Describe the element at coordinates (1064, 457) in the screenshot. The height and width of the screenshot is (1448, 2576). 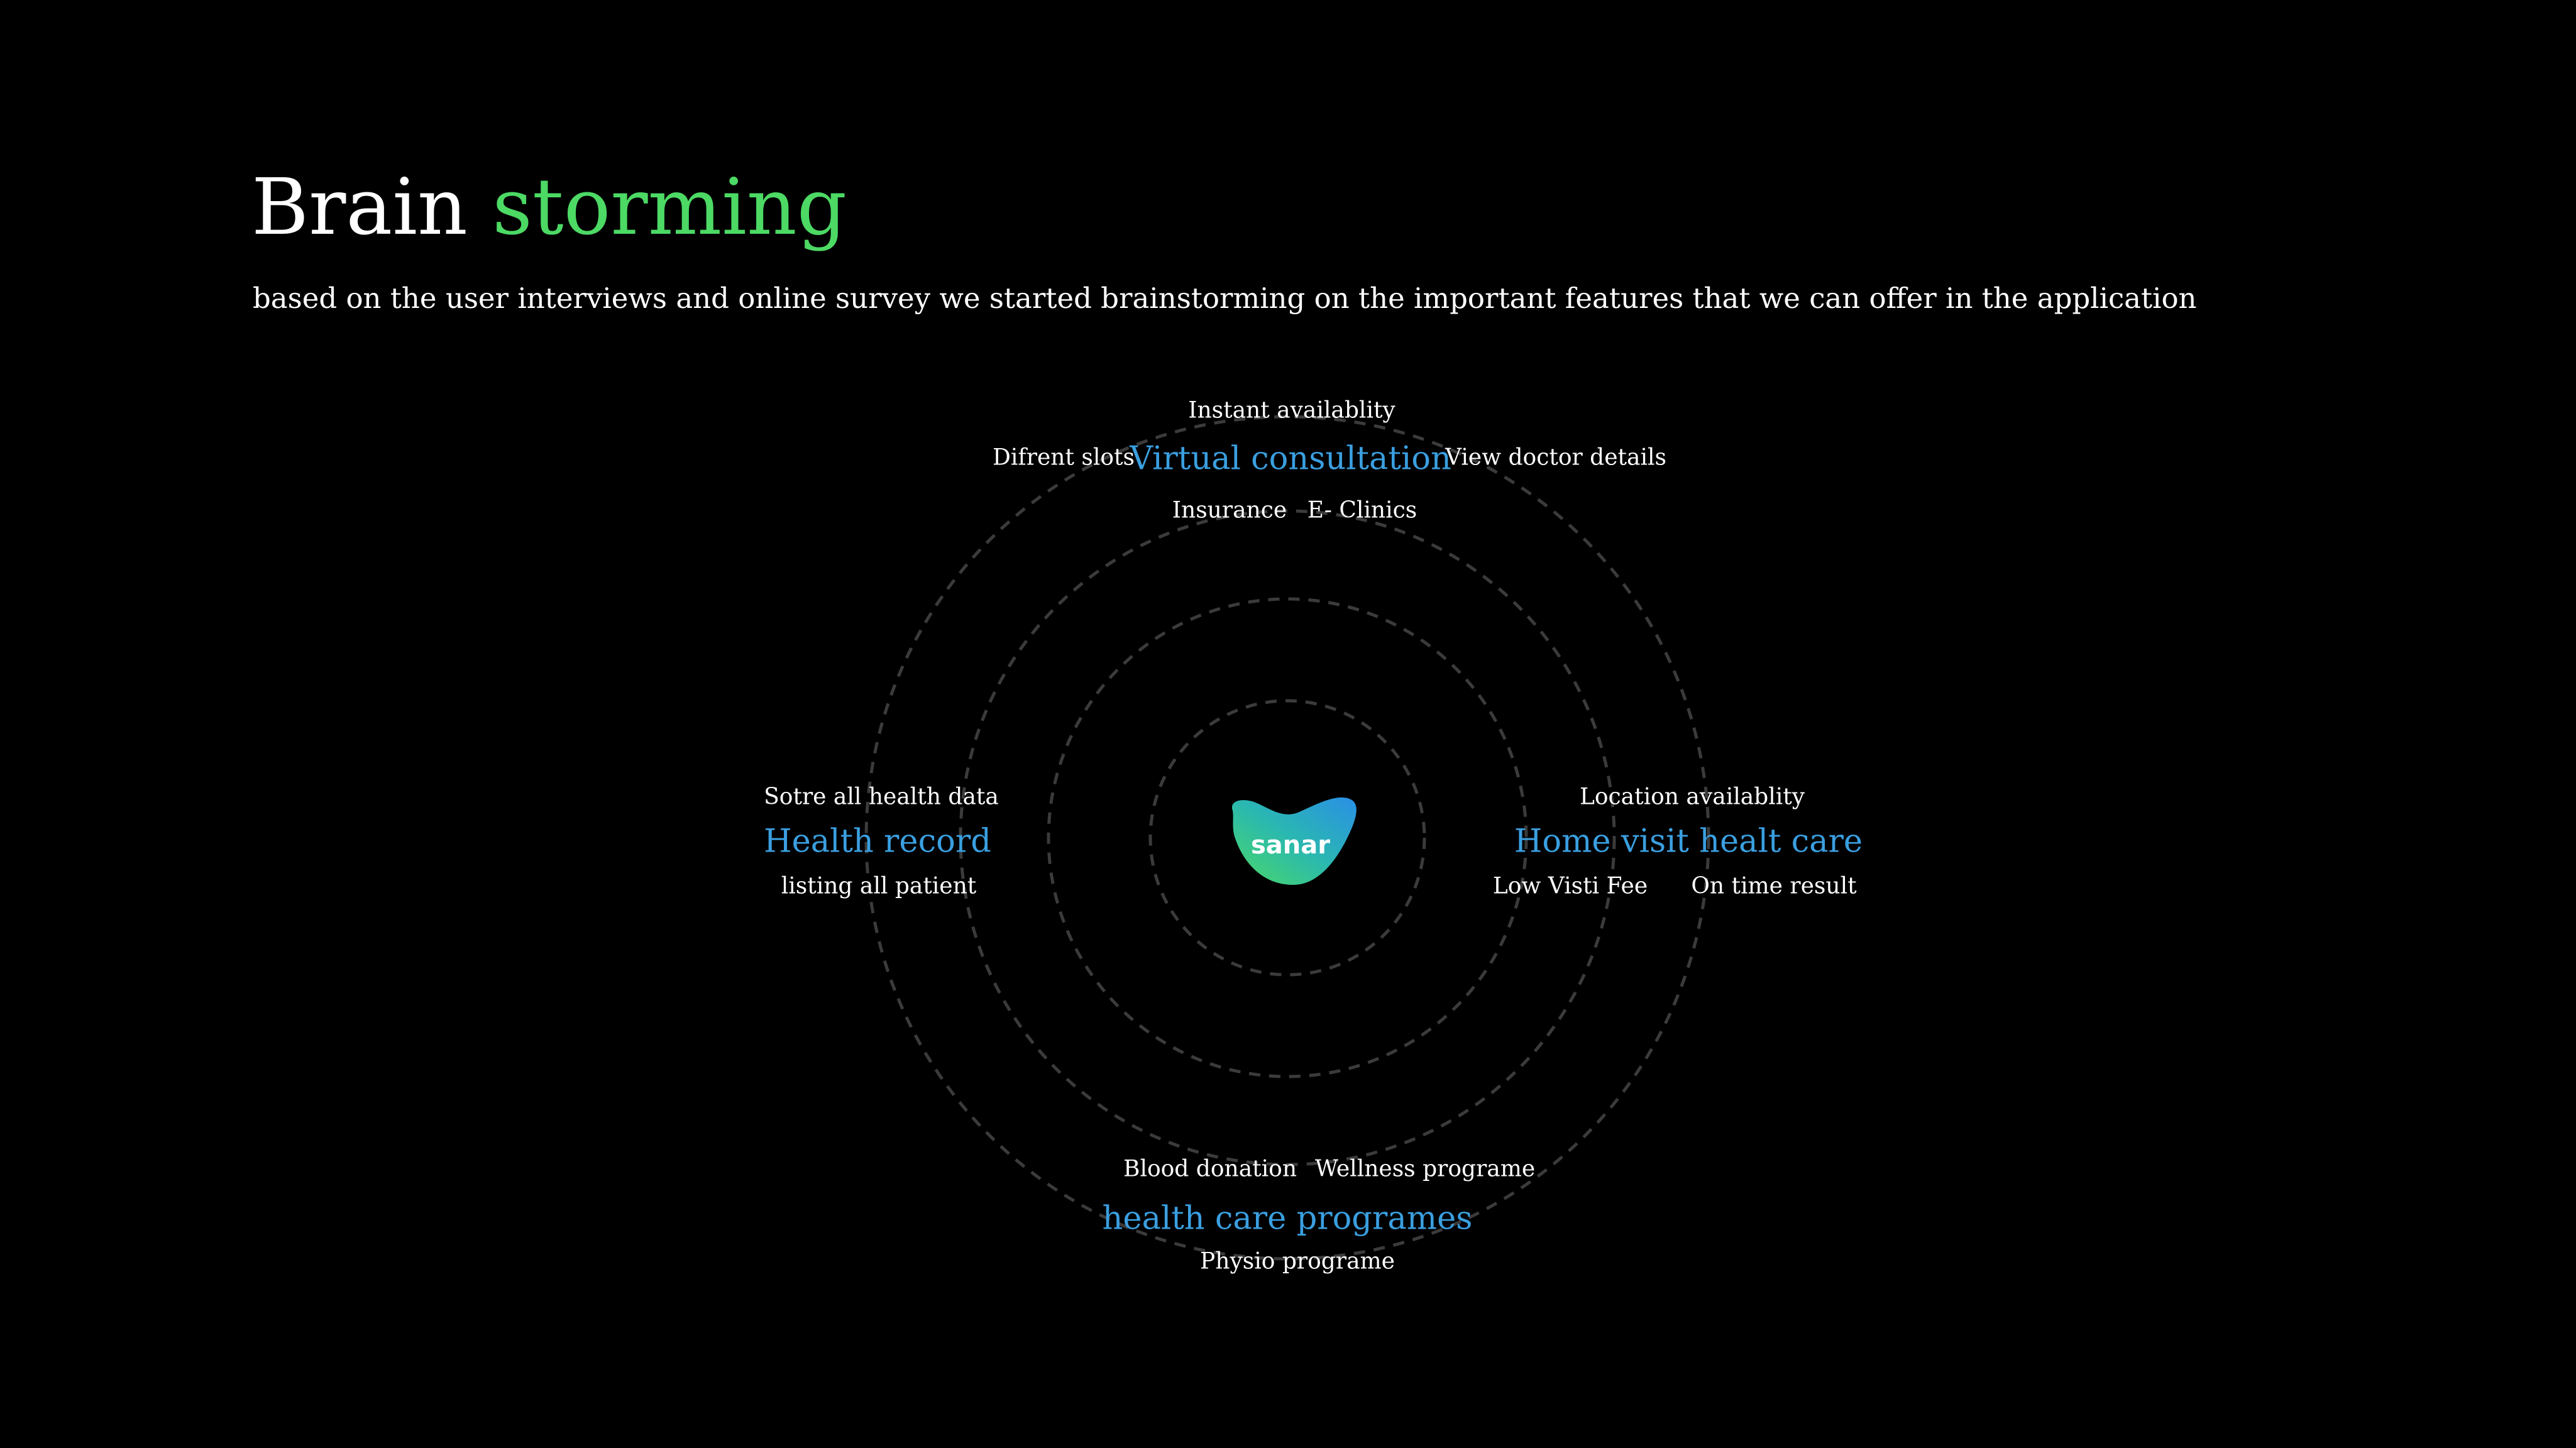
I see `virtual-left-label: Difrent slots` at that location.